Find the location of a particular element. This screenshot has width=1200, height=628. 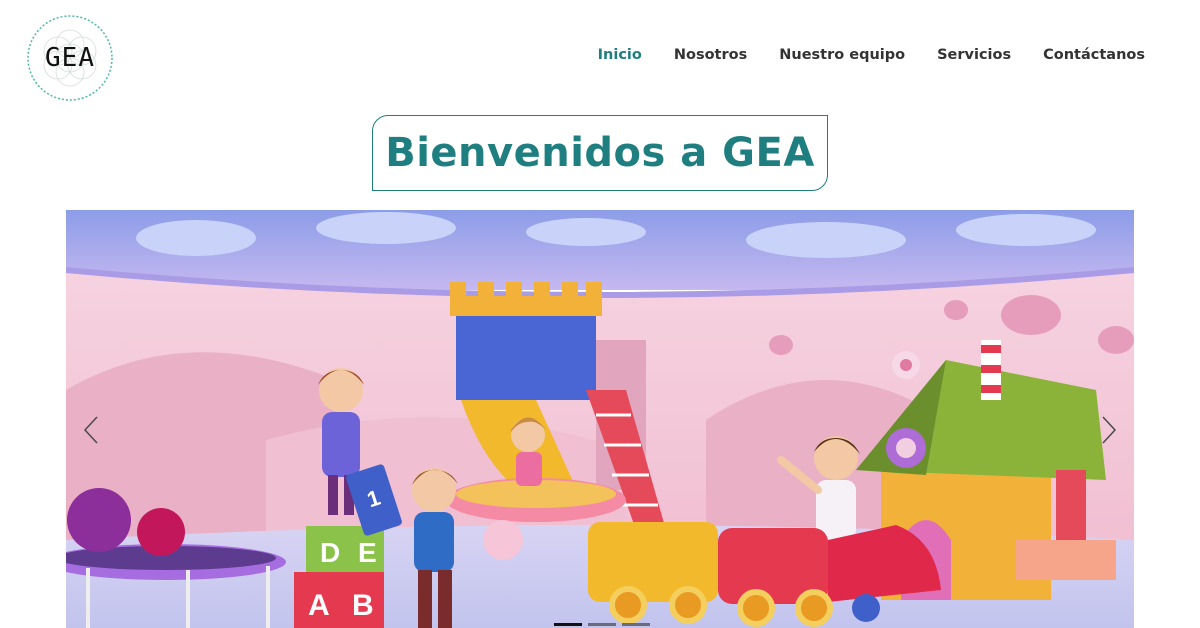

block-letter-b: B is located at coordinates (363, 605).